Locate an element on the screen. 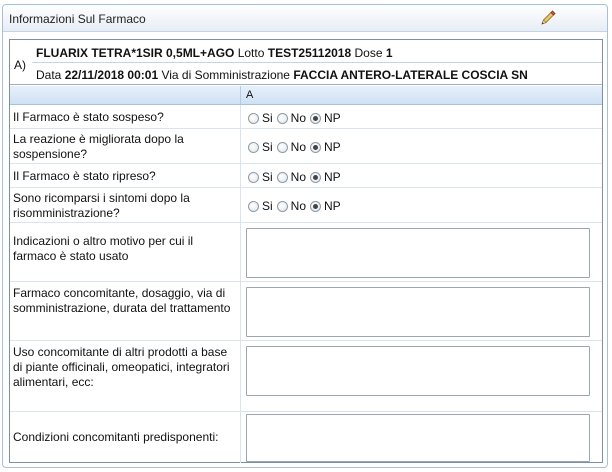 The height and width of the screenshot is (472, 612). indications-textarea is located at coordinates (418, 253).